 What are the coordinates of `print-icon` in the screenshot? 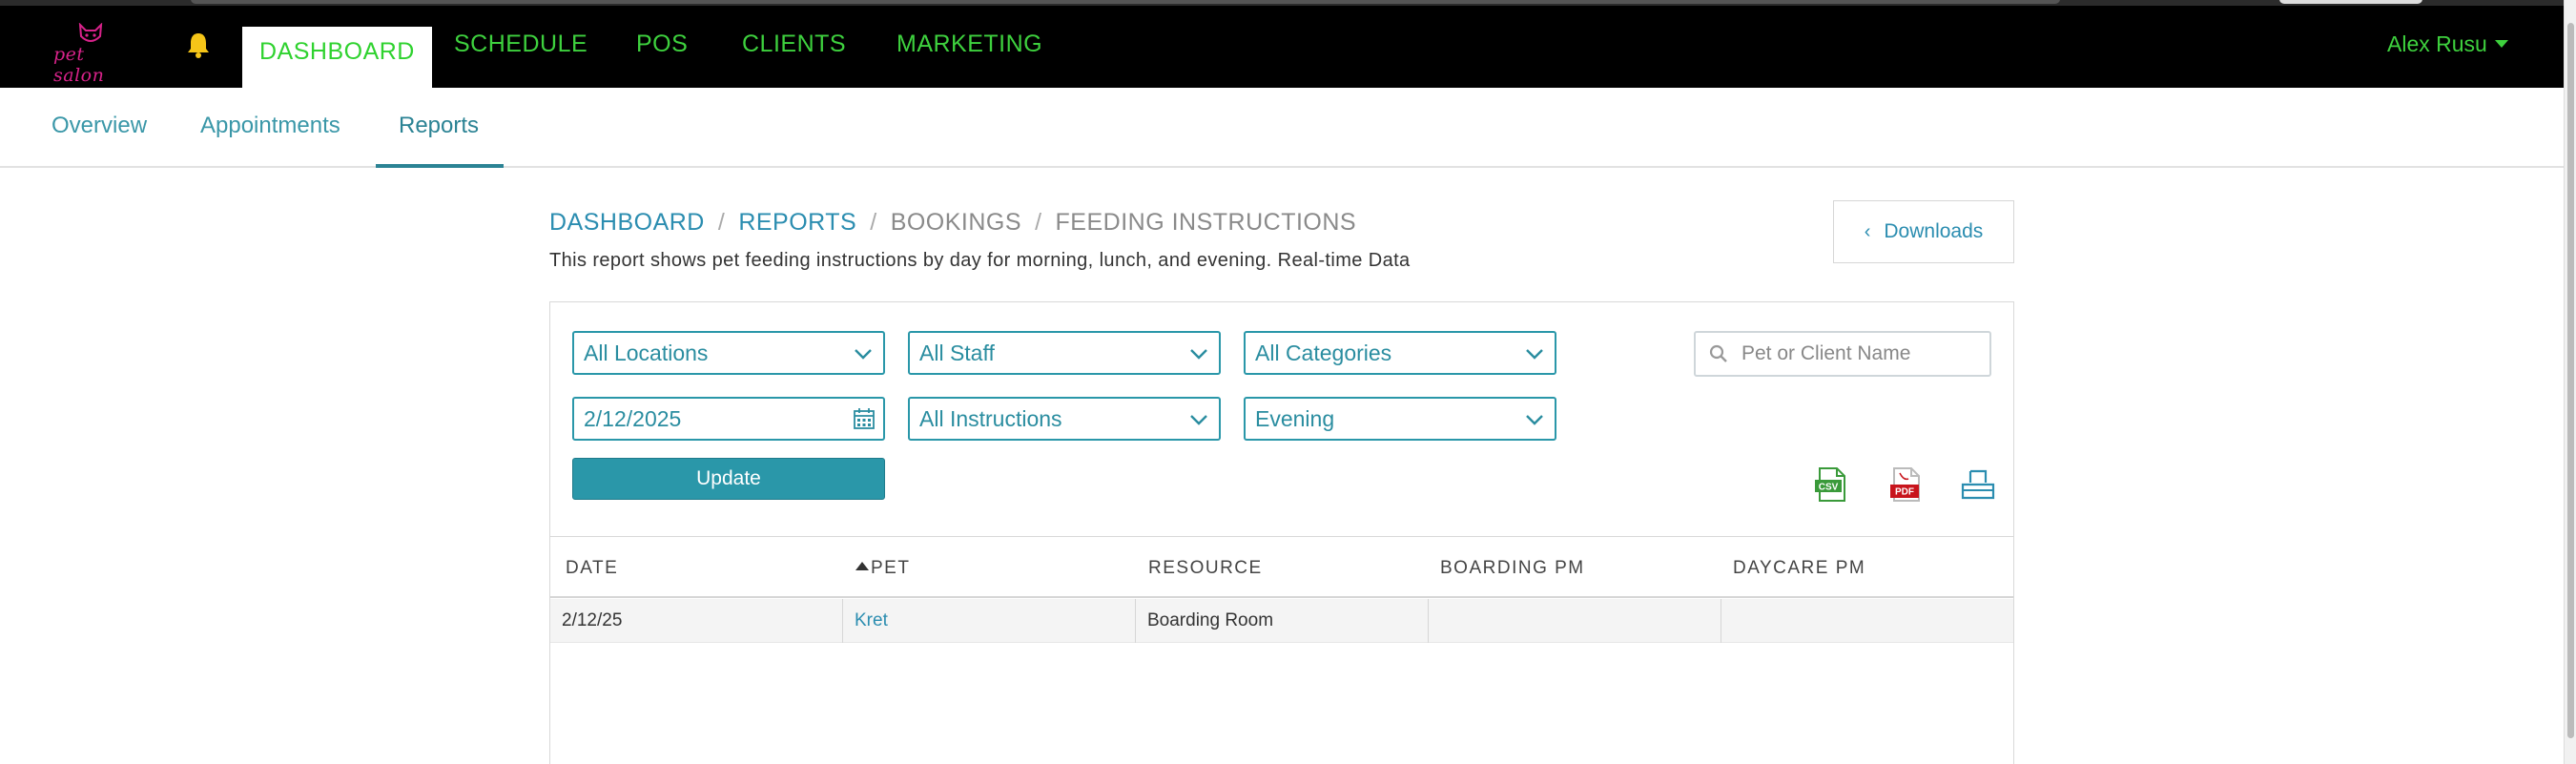 It's located at (1978, 484).